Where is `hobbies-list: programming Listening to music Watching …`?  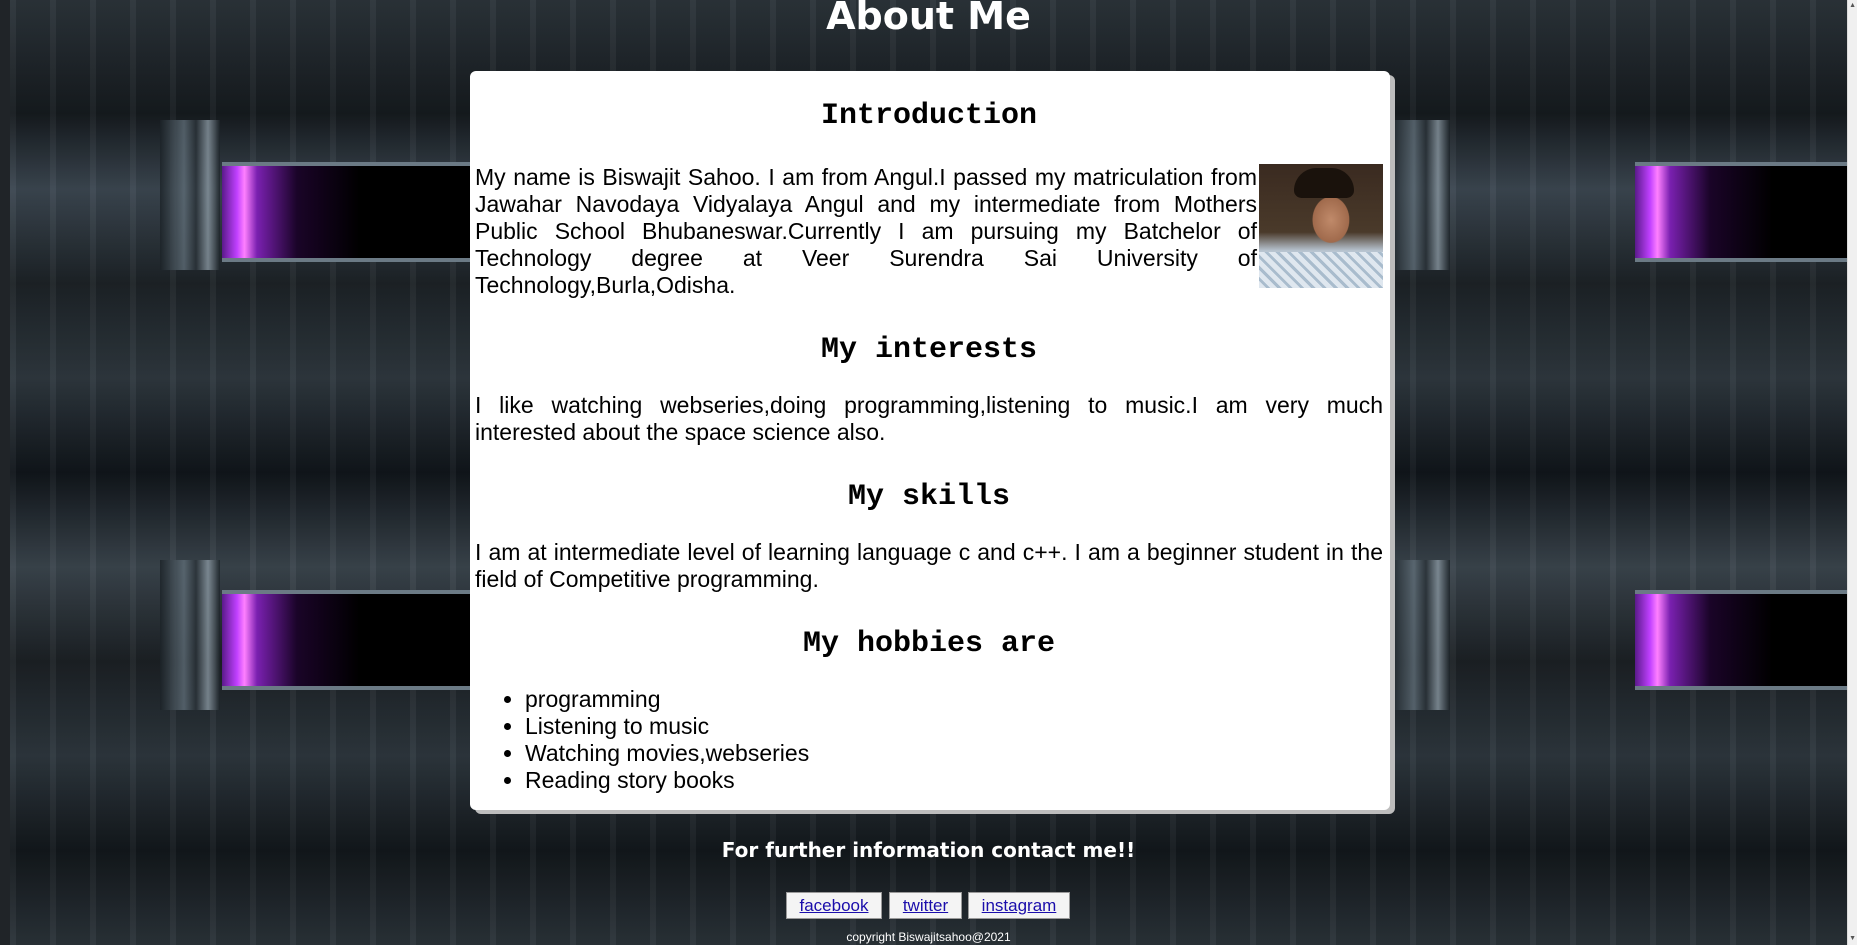 hobbies-list: programming Listening to music Watching … is located at coordinates (929, 740).